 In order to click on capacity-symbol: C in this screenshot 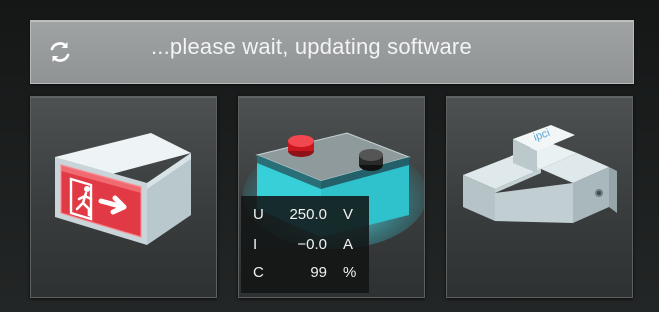, I will do `click(258, 272)`.